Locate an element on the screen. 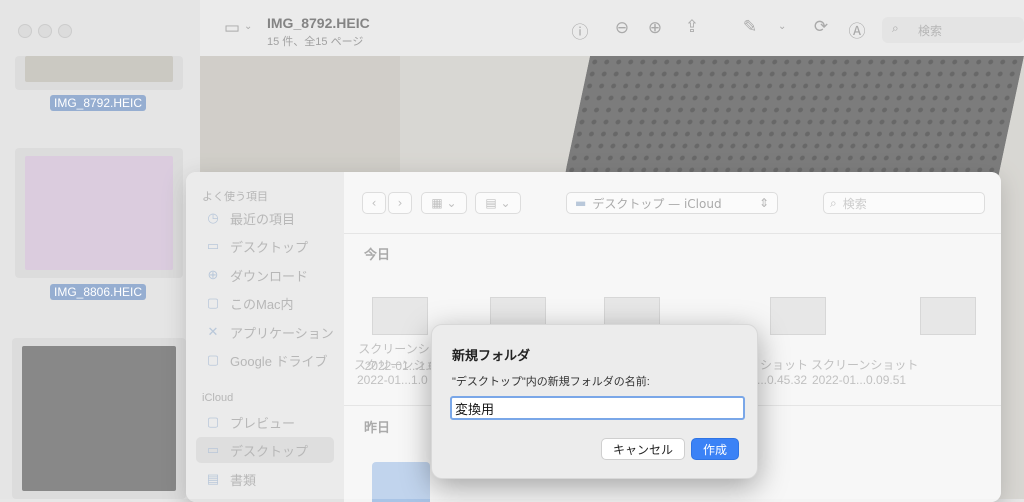  dialog-title: 新規フォルダ is located at coordinates (491, 355).